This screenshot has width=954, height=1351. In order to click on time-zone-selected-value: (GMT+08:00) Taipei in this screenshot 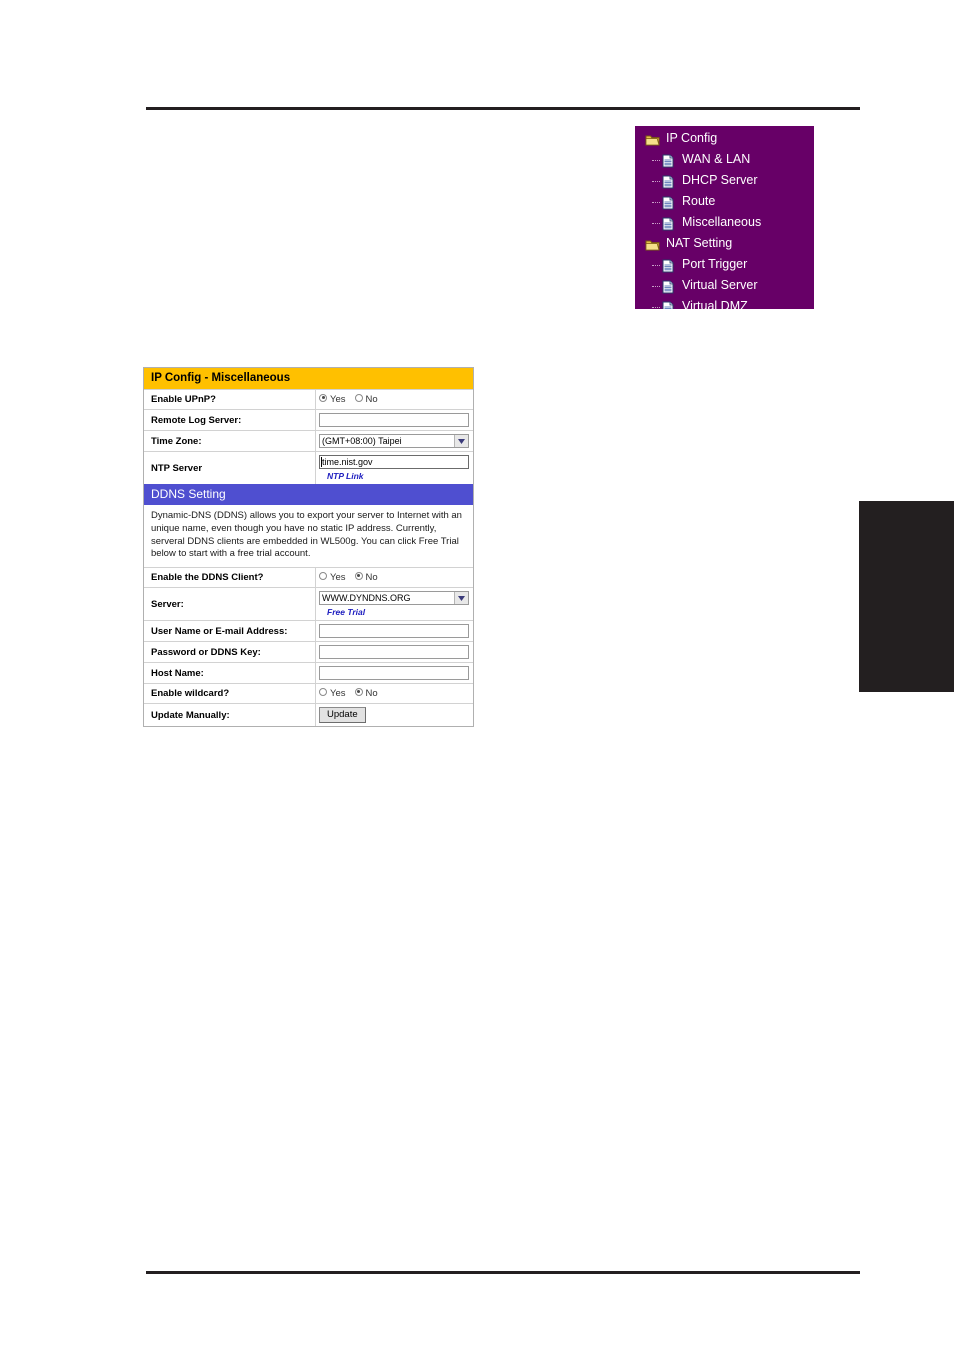, I will do `click(362, 441)`.